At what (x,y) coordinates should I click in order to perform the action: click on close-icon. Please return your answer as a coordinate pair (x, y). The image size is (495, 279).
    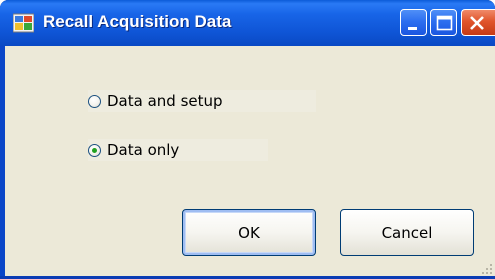
    Looking at the image, I should click on (477, 23).